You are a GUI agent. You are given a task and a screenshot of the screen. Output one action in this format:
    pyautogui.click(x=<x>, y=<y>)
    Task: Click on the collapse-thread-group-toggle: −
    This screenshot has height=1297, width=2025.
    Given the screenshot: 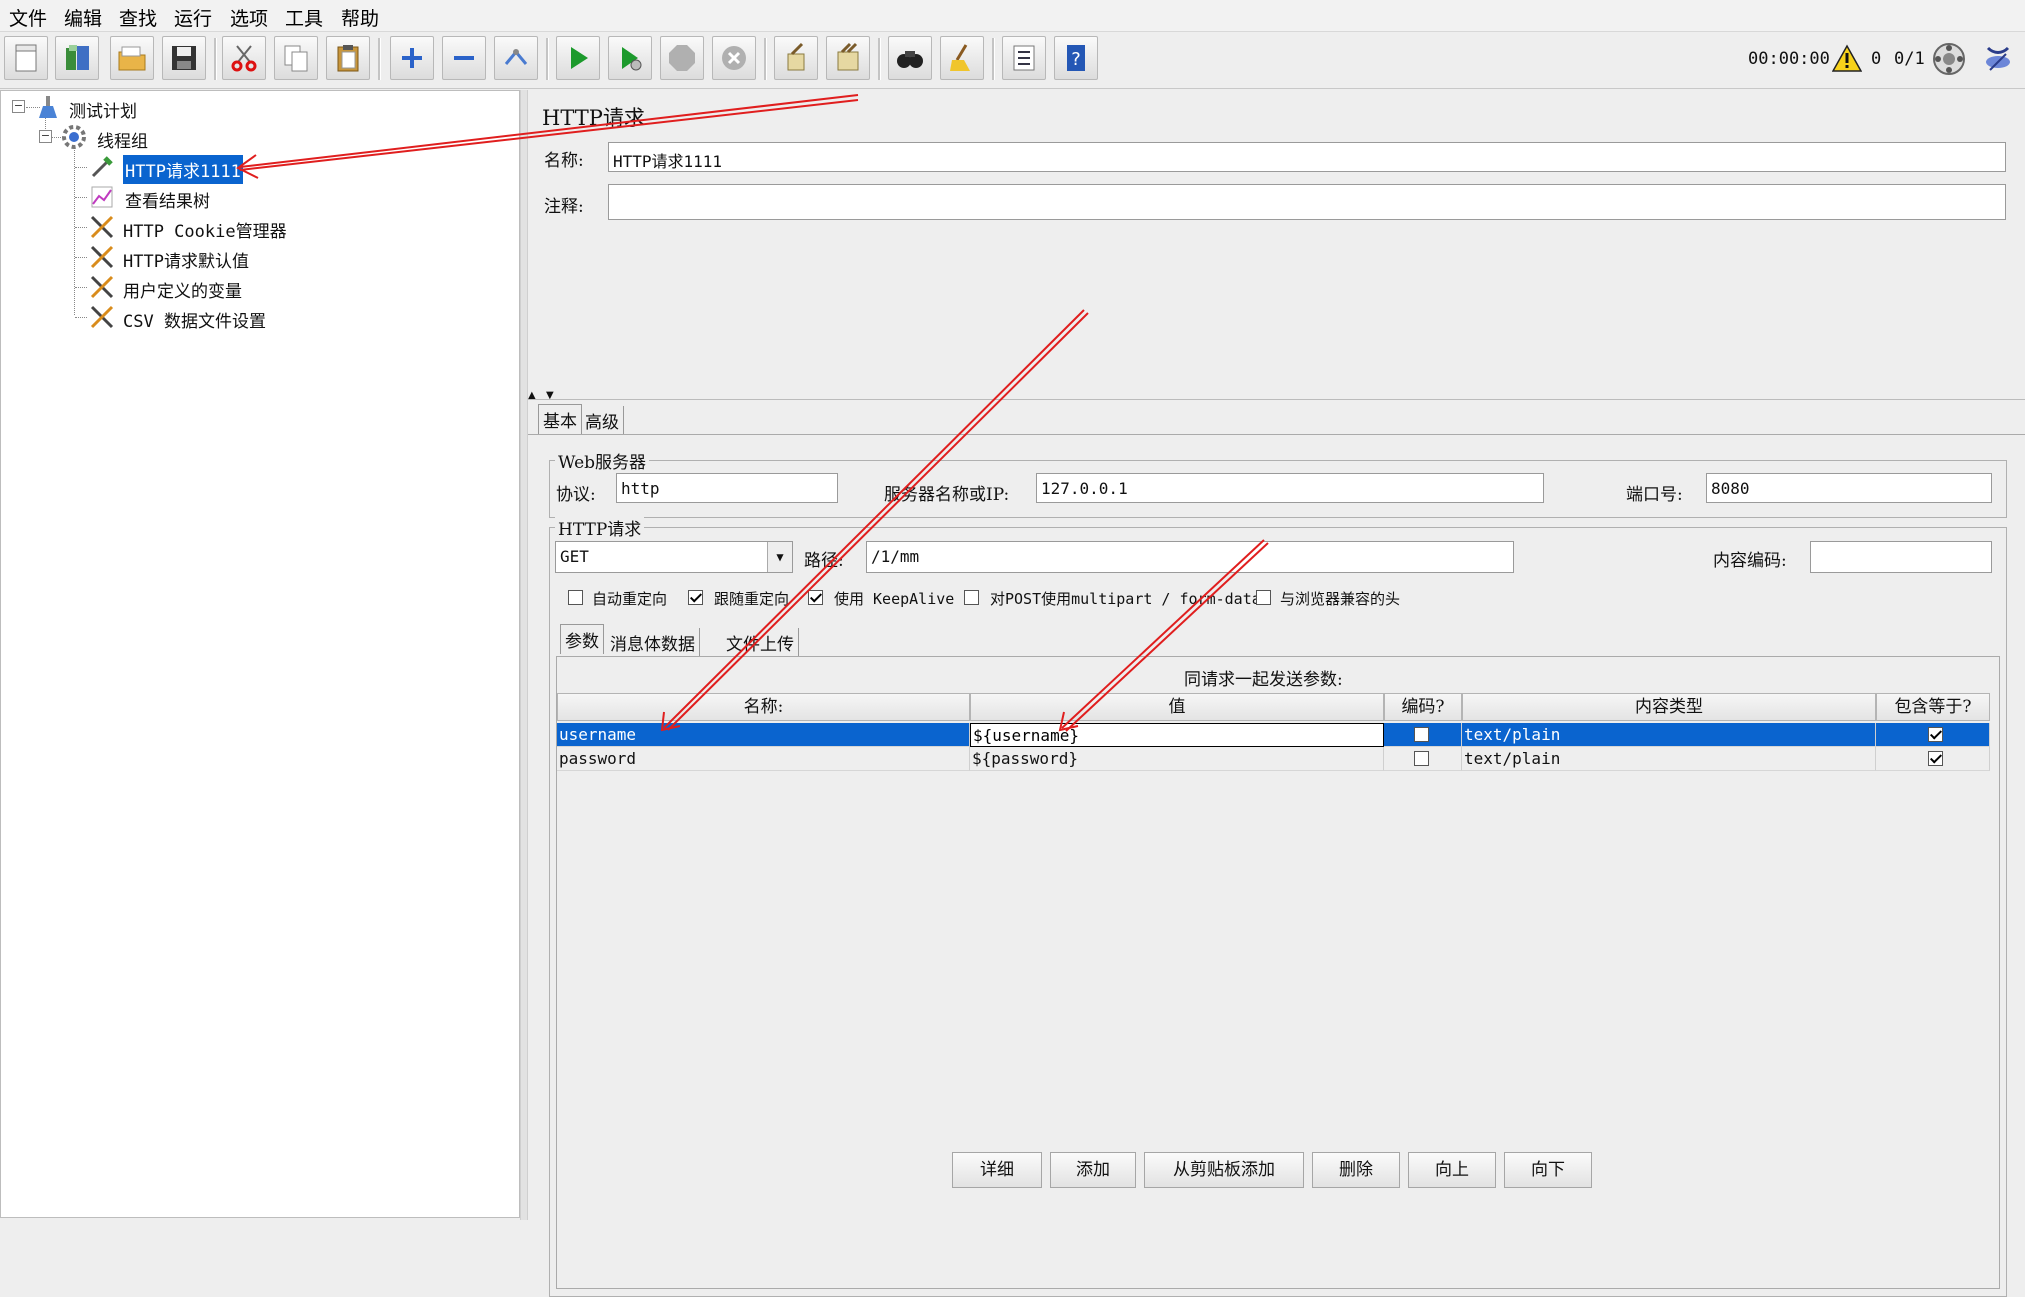 What is the action you would take?
    pyautogui.click(x=45, y=136)
    